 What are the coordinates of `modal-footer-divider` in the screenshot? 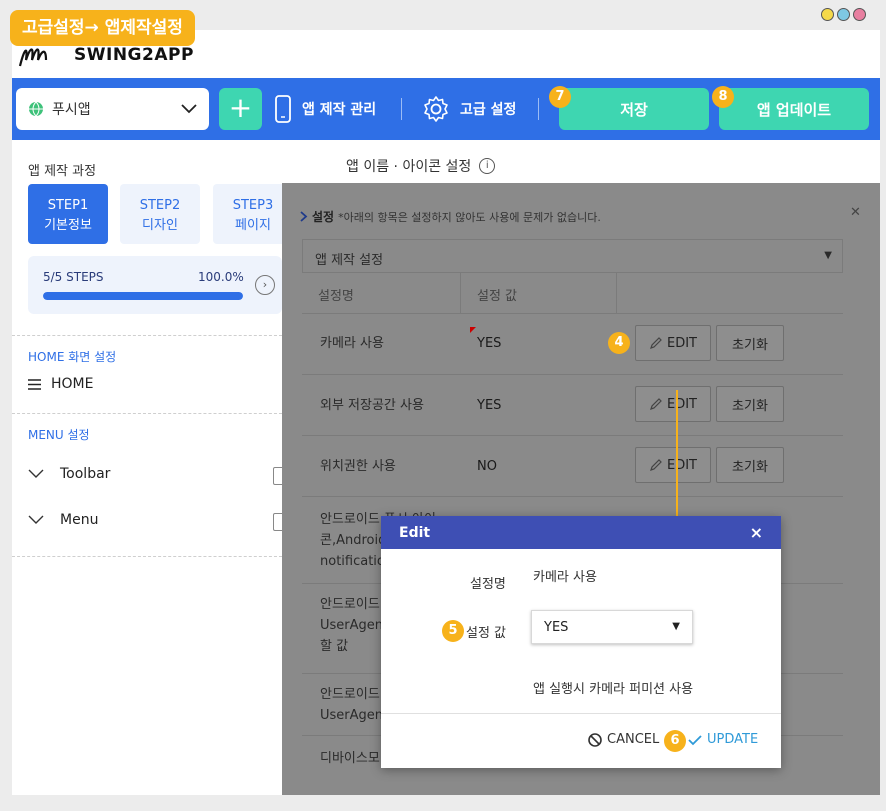 It's located at (581, 713).